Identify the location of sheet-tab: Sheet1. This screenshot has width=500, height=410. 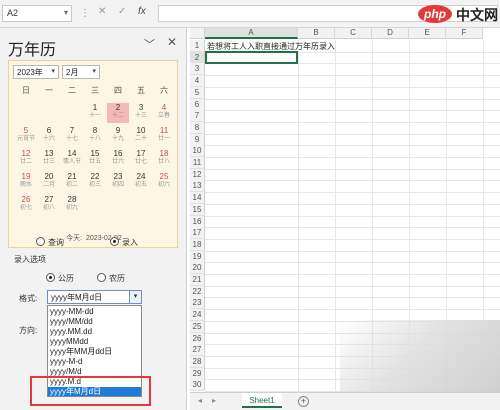
(262, 400).